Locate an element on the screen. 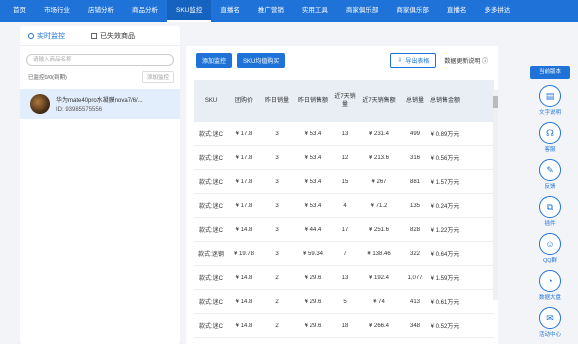  nav-item-shop: 店铺分析 is located at coordinates (101, 11).